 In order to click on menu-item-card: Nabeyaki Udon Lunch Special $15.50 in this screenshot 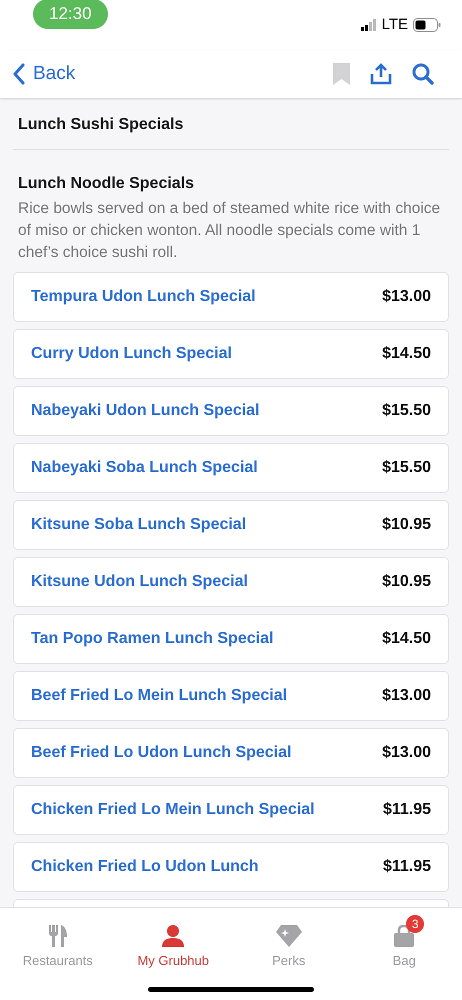, I will do `click(231, 411)`.